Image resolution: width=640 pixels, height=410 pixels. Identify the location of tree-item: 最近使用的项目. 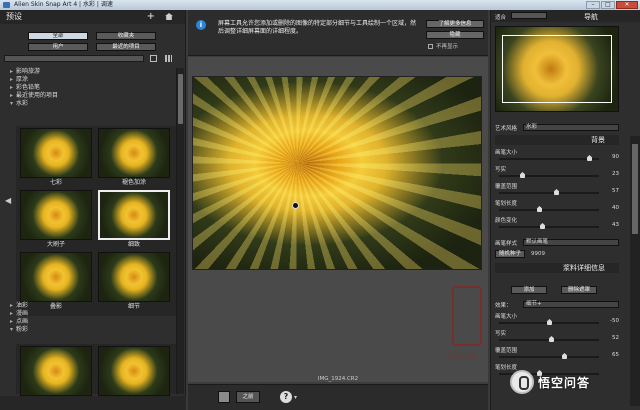
(90, 96).